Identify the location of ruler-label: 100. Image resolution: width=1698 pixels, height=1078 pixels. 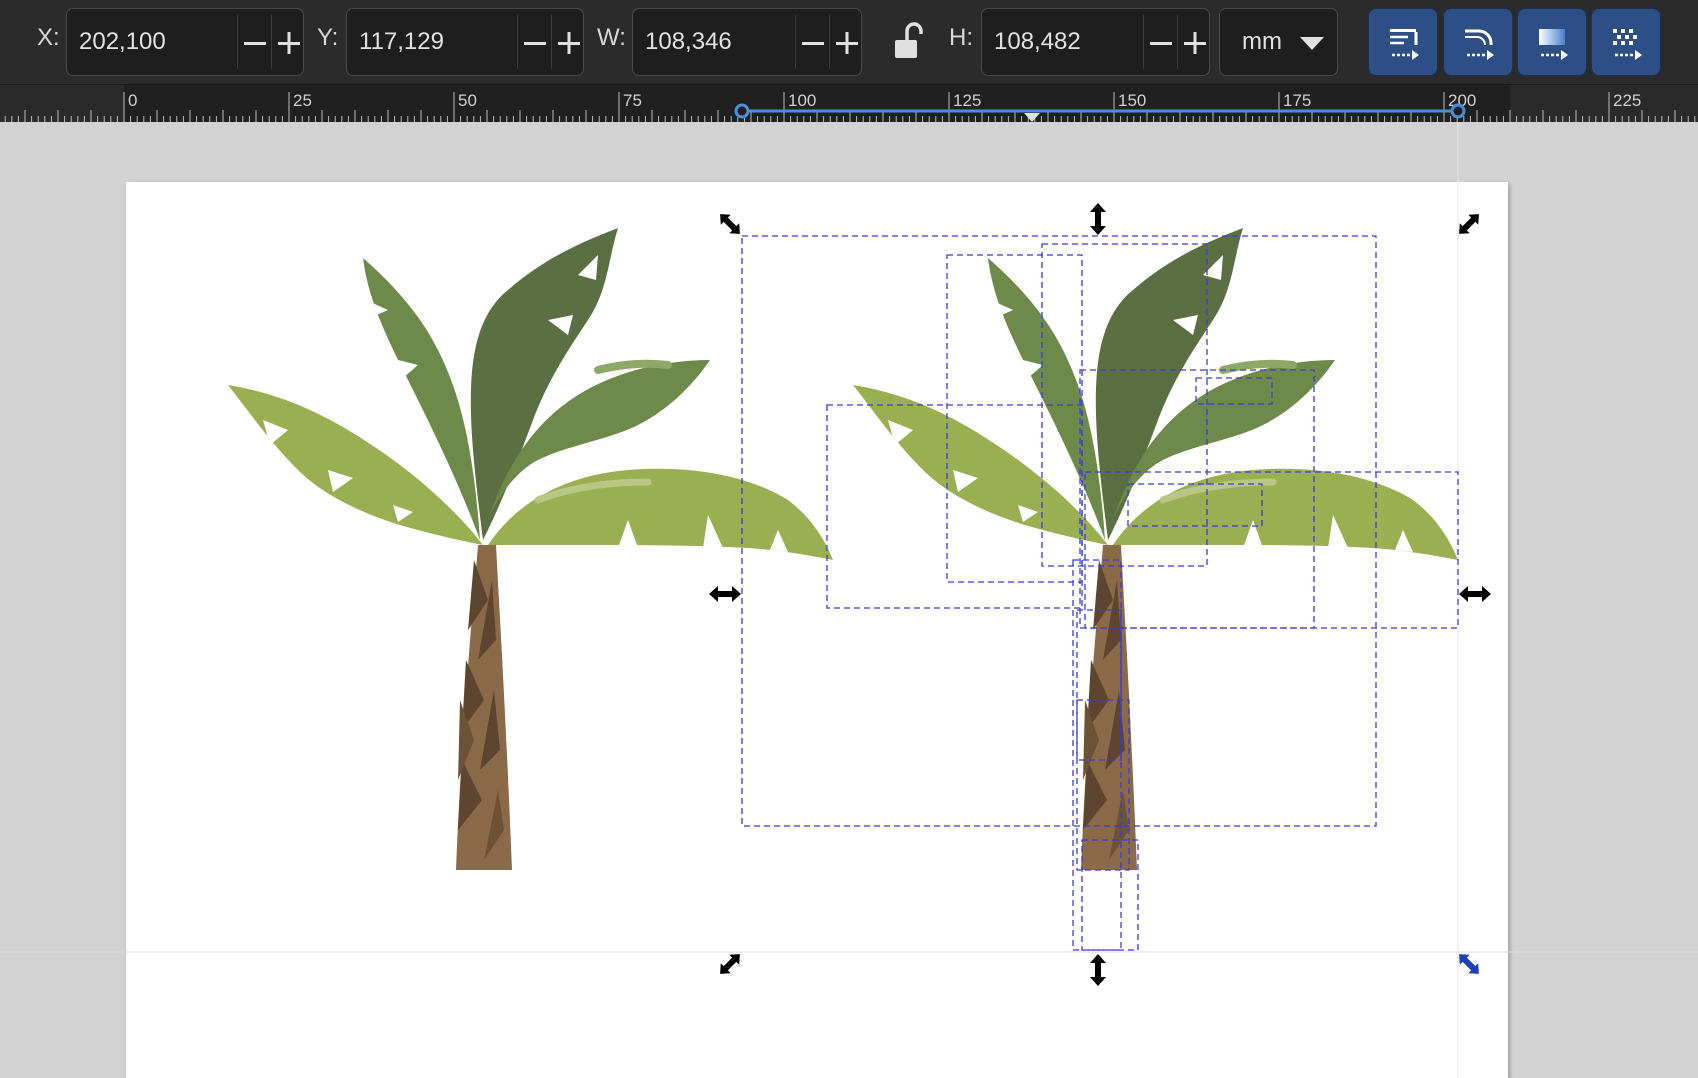
(802, 100).